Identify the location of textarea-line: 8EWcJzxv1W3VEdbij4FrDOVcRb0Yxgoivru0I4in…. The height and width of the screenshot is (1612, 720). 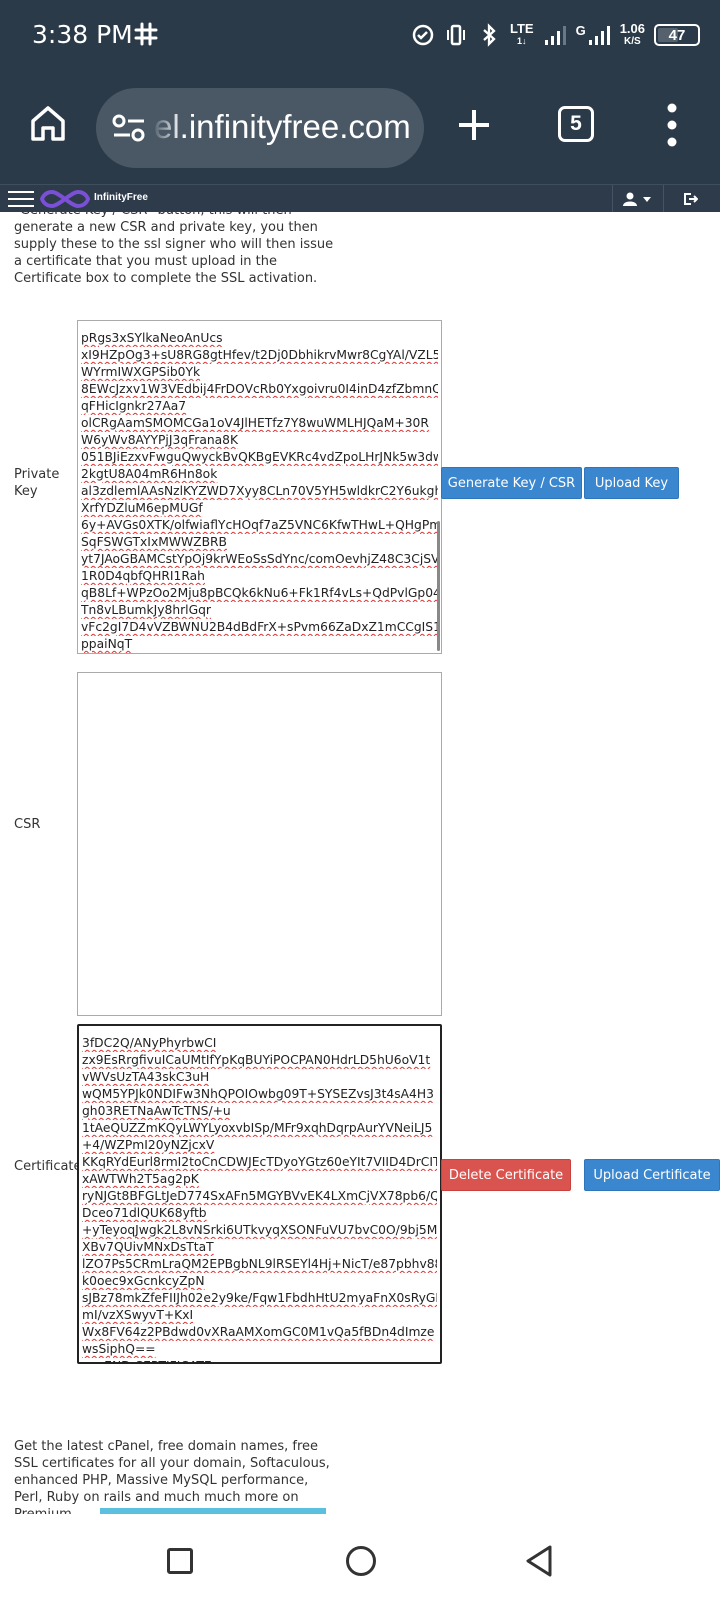
(259, 389).